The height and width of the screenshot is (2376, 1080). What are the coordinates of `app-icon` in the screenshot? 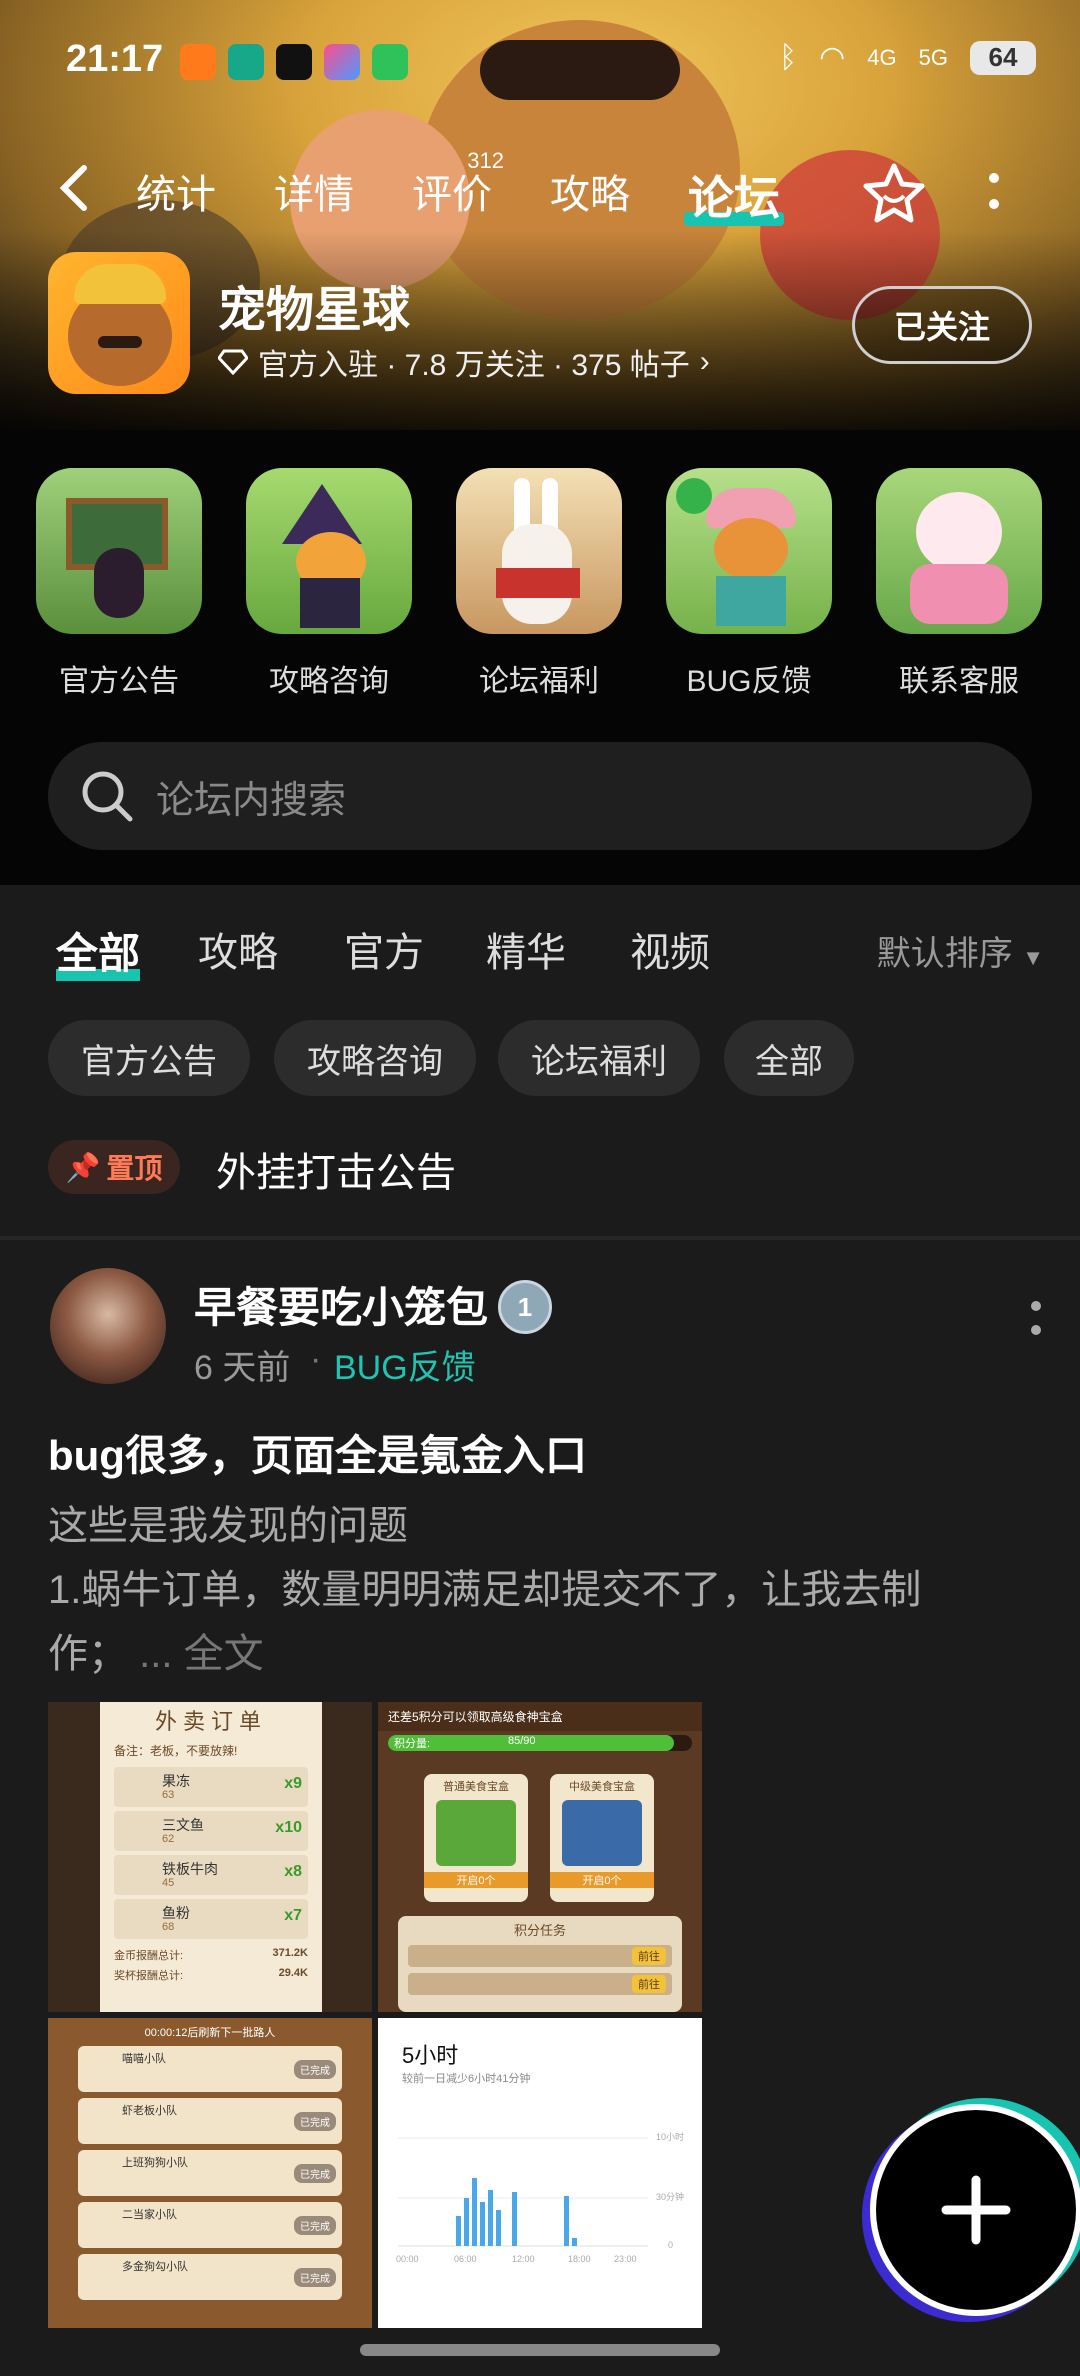 It's located at (119, 323).